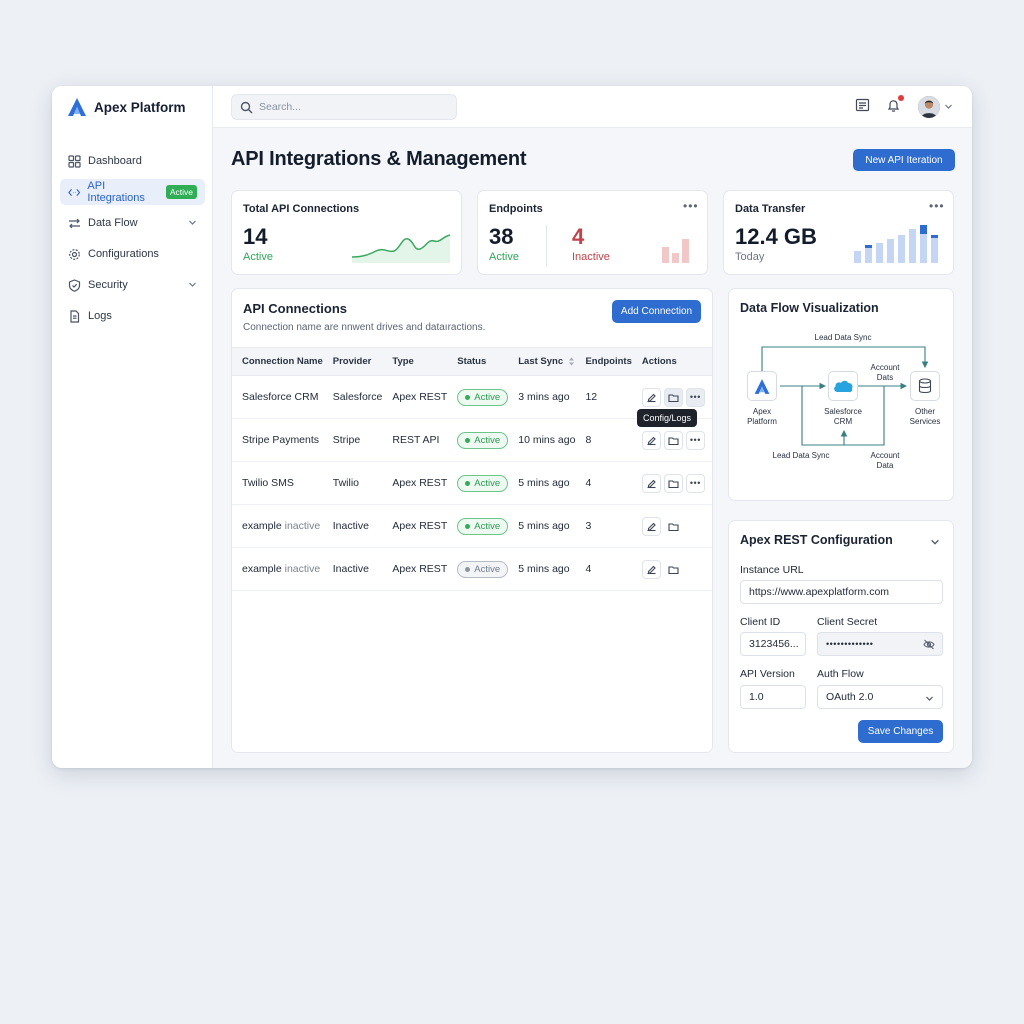 This screenshot has height=1024, width=1024. What do you see at coordinates (770, 209) in the screenshot?
I see `card-title: Data Transfer` at bounding box center [770, 209].